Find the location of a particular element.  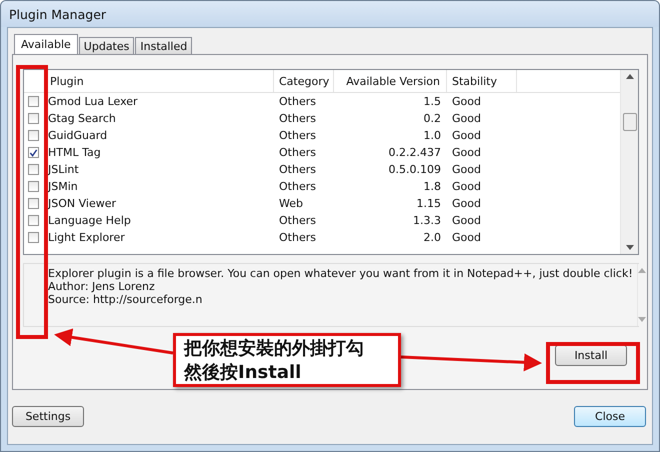

description-line: Author: Jens Lorenz is located at coordinates (101, 286).